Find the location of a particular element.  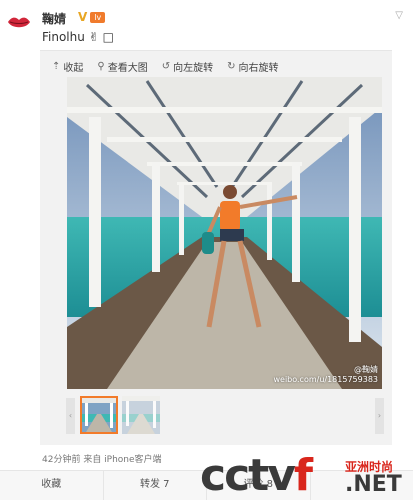

watermark-url: weibo.com/u/1815759383 is located at coordinates (325, 379).